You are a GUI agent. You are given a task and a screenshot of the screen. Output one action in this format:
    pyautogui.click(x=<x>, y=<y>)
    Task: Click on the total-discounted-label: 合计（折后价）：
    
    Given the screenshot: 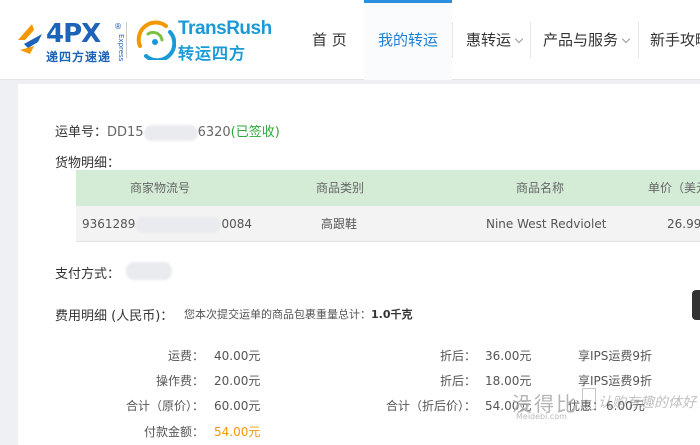 What is the action you would take?
    pyautogui.click(x=430, y=406)
    